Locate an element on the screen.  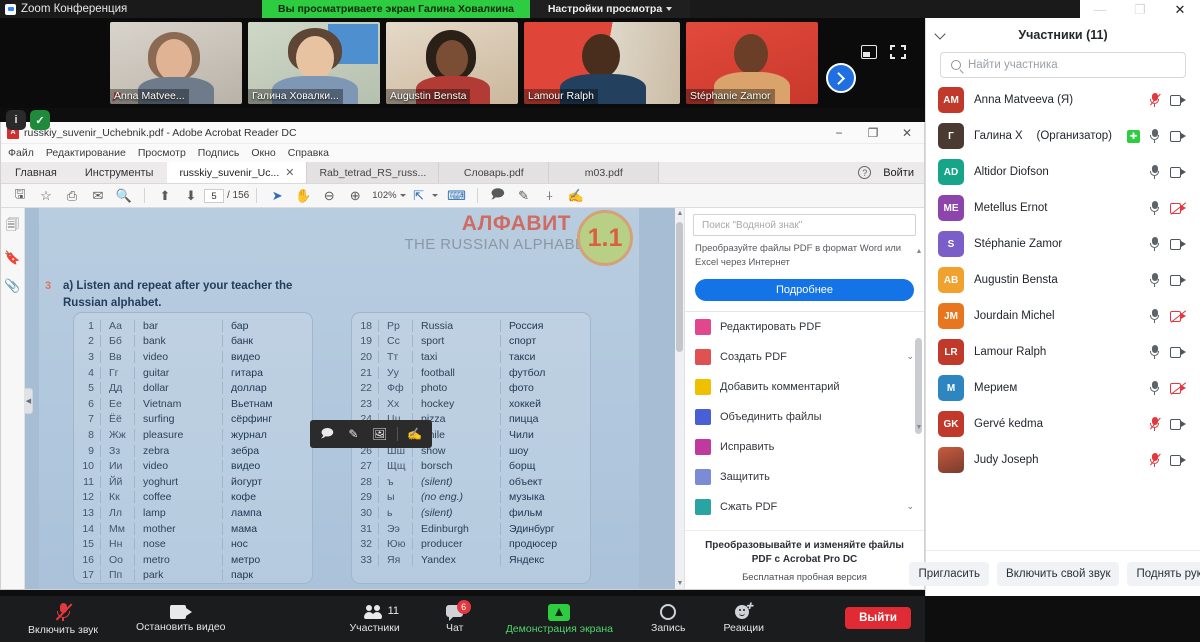
participant-row: S Stéphanie Zamor is located at coordinates (1063, 244).